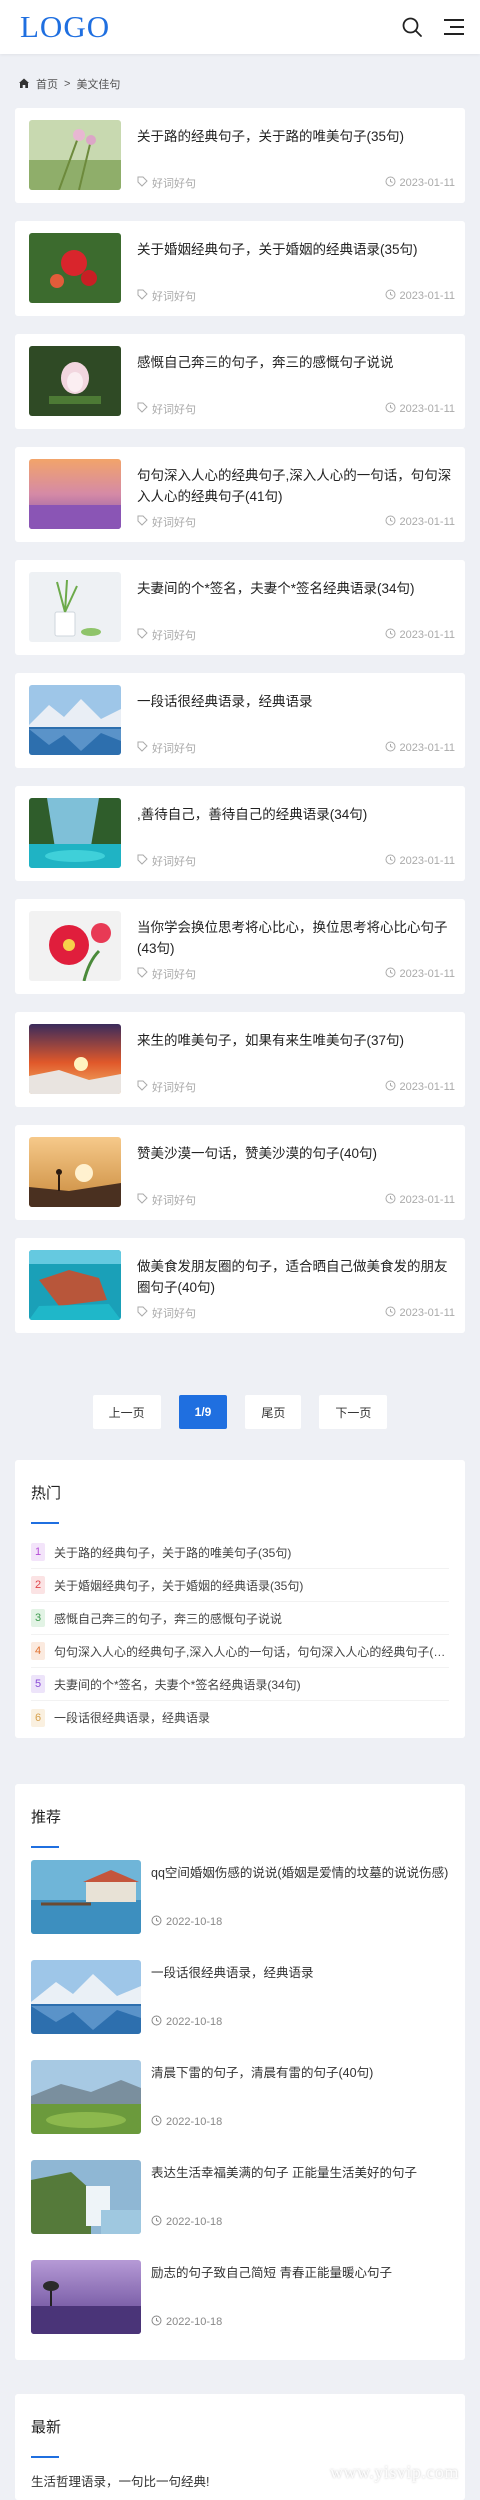  What do you see at coordinates (296, 1277) in the screenshot?
I see `article-title: 做美食发朋友圈的句子，适合晒自己做美食发的朋友圈句子(40句)` at bounding box center [296, 1277].